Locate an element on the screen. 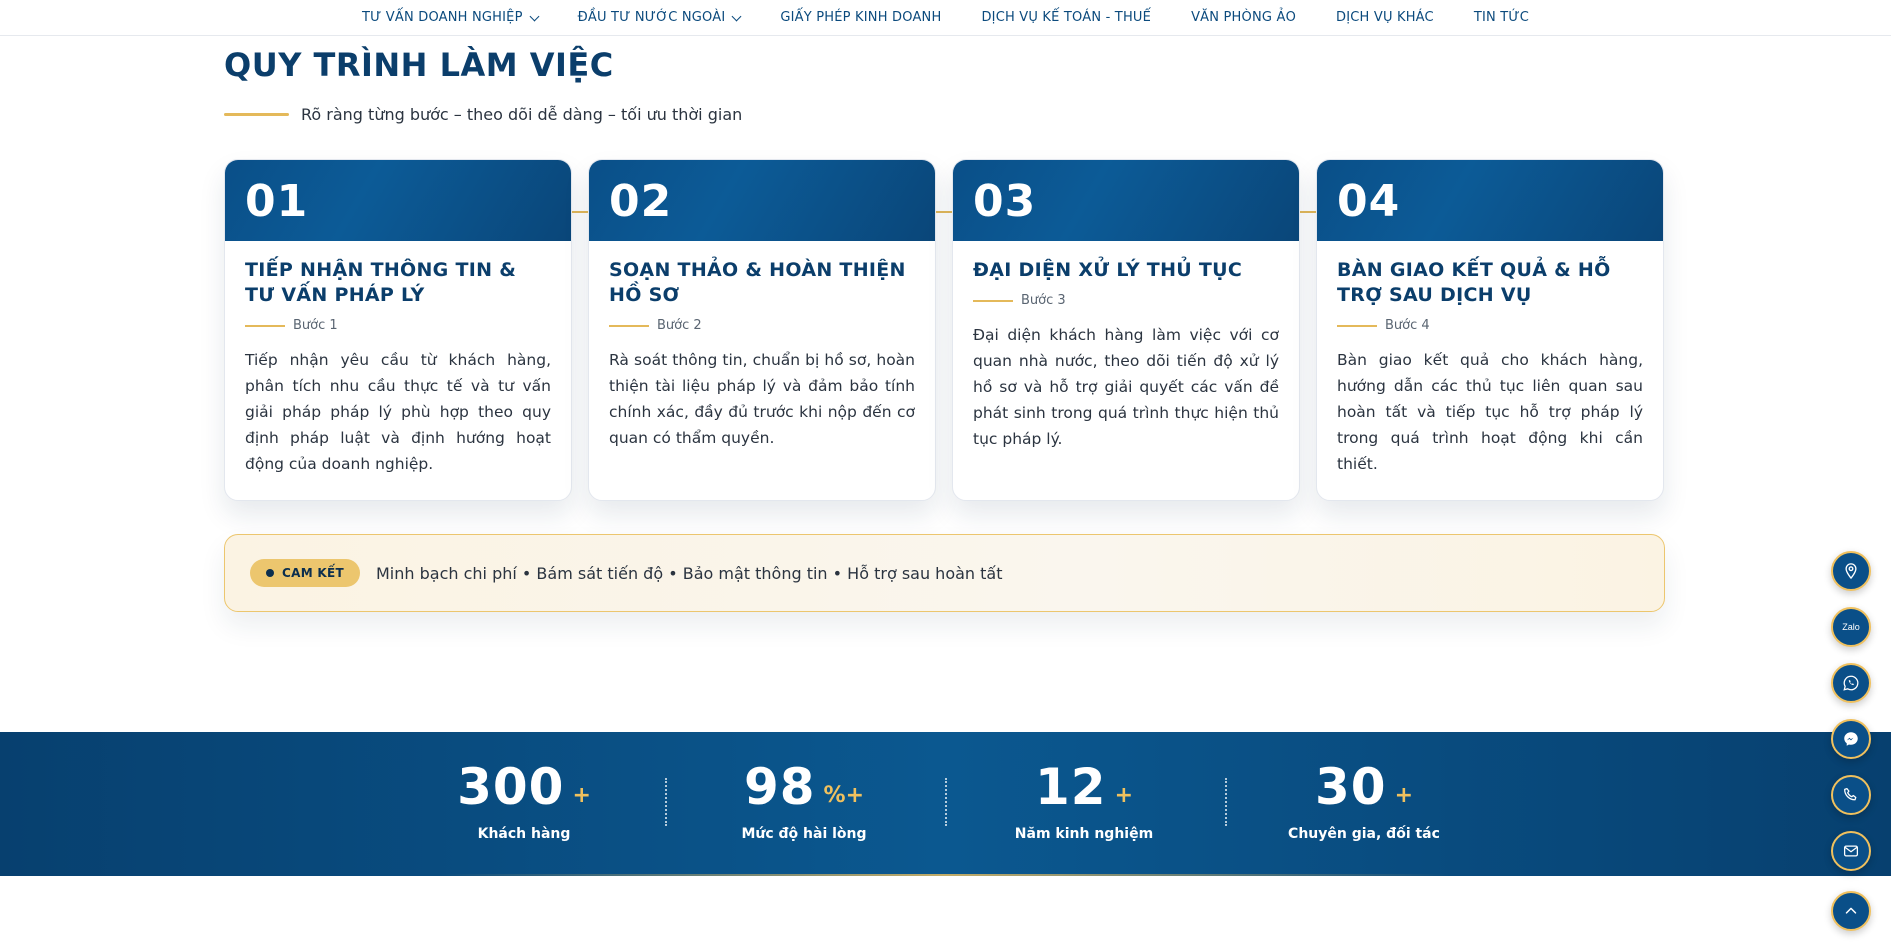  zalo-button: Zalo is located at coordinates (1851, 627).